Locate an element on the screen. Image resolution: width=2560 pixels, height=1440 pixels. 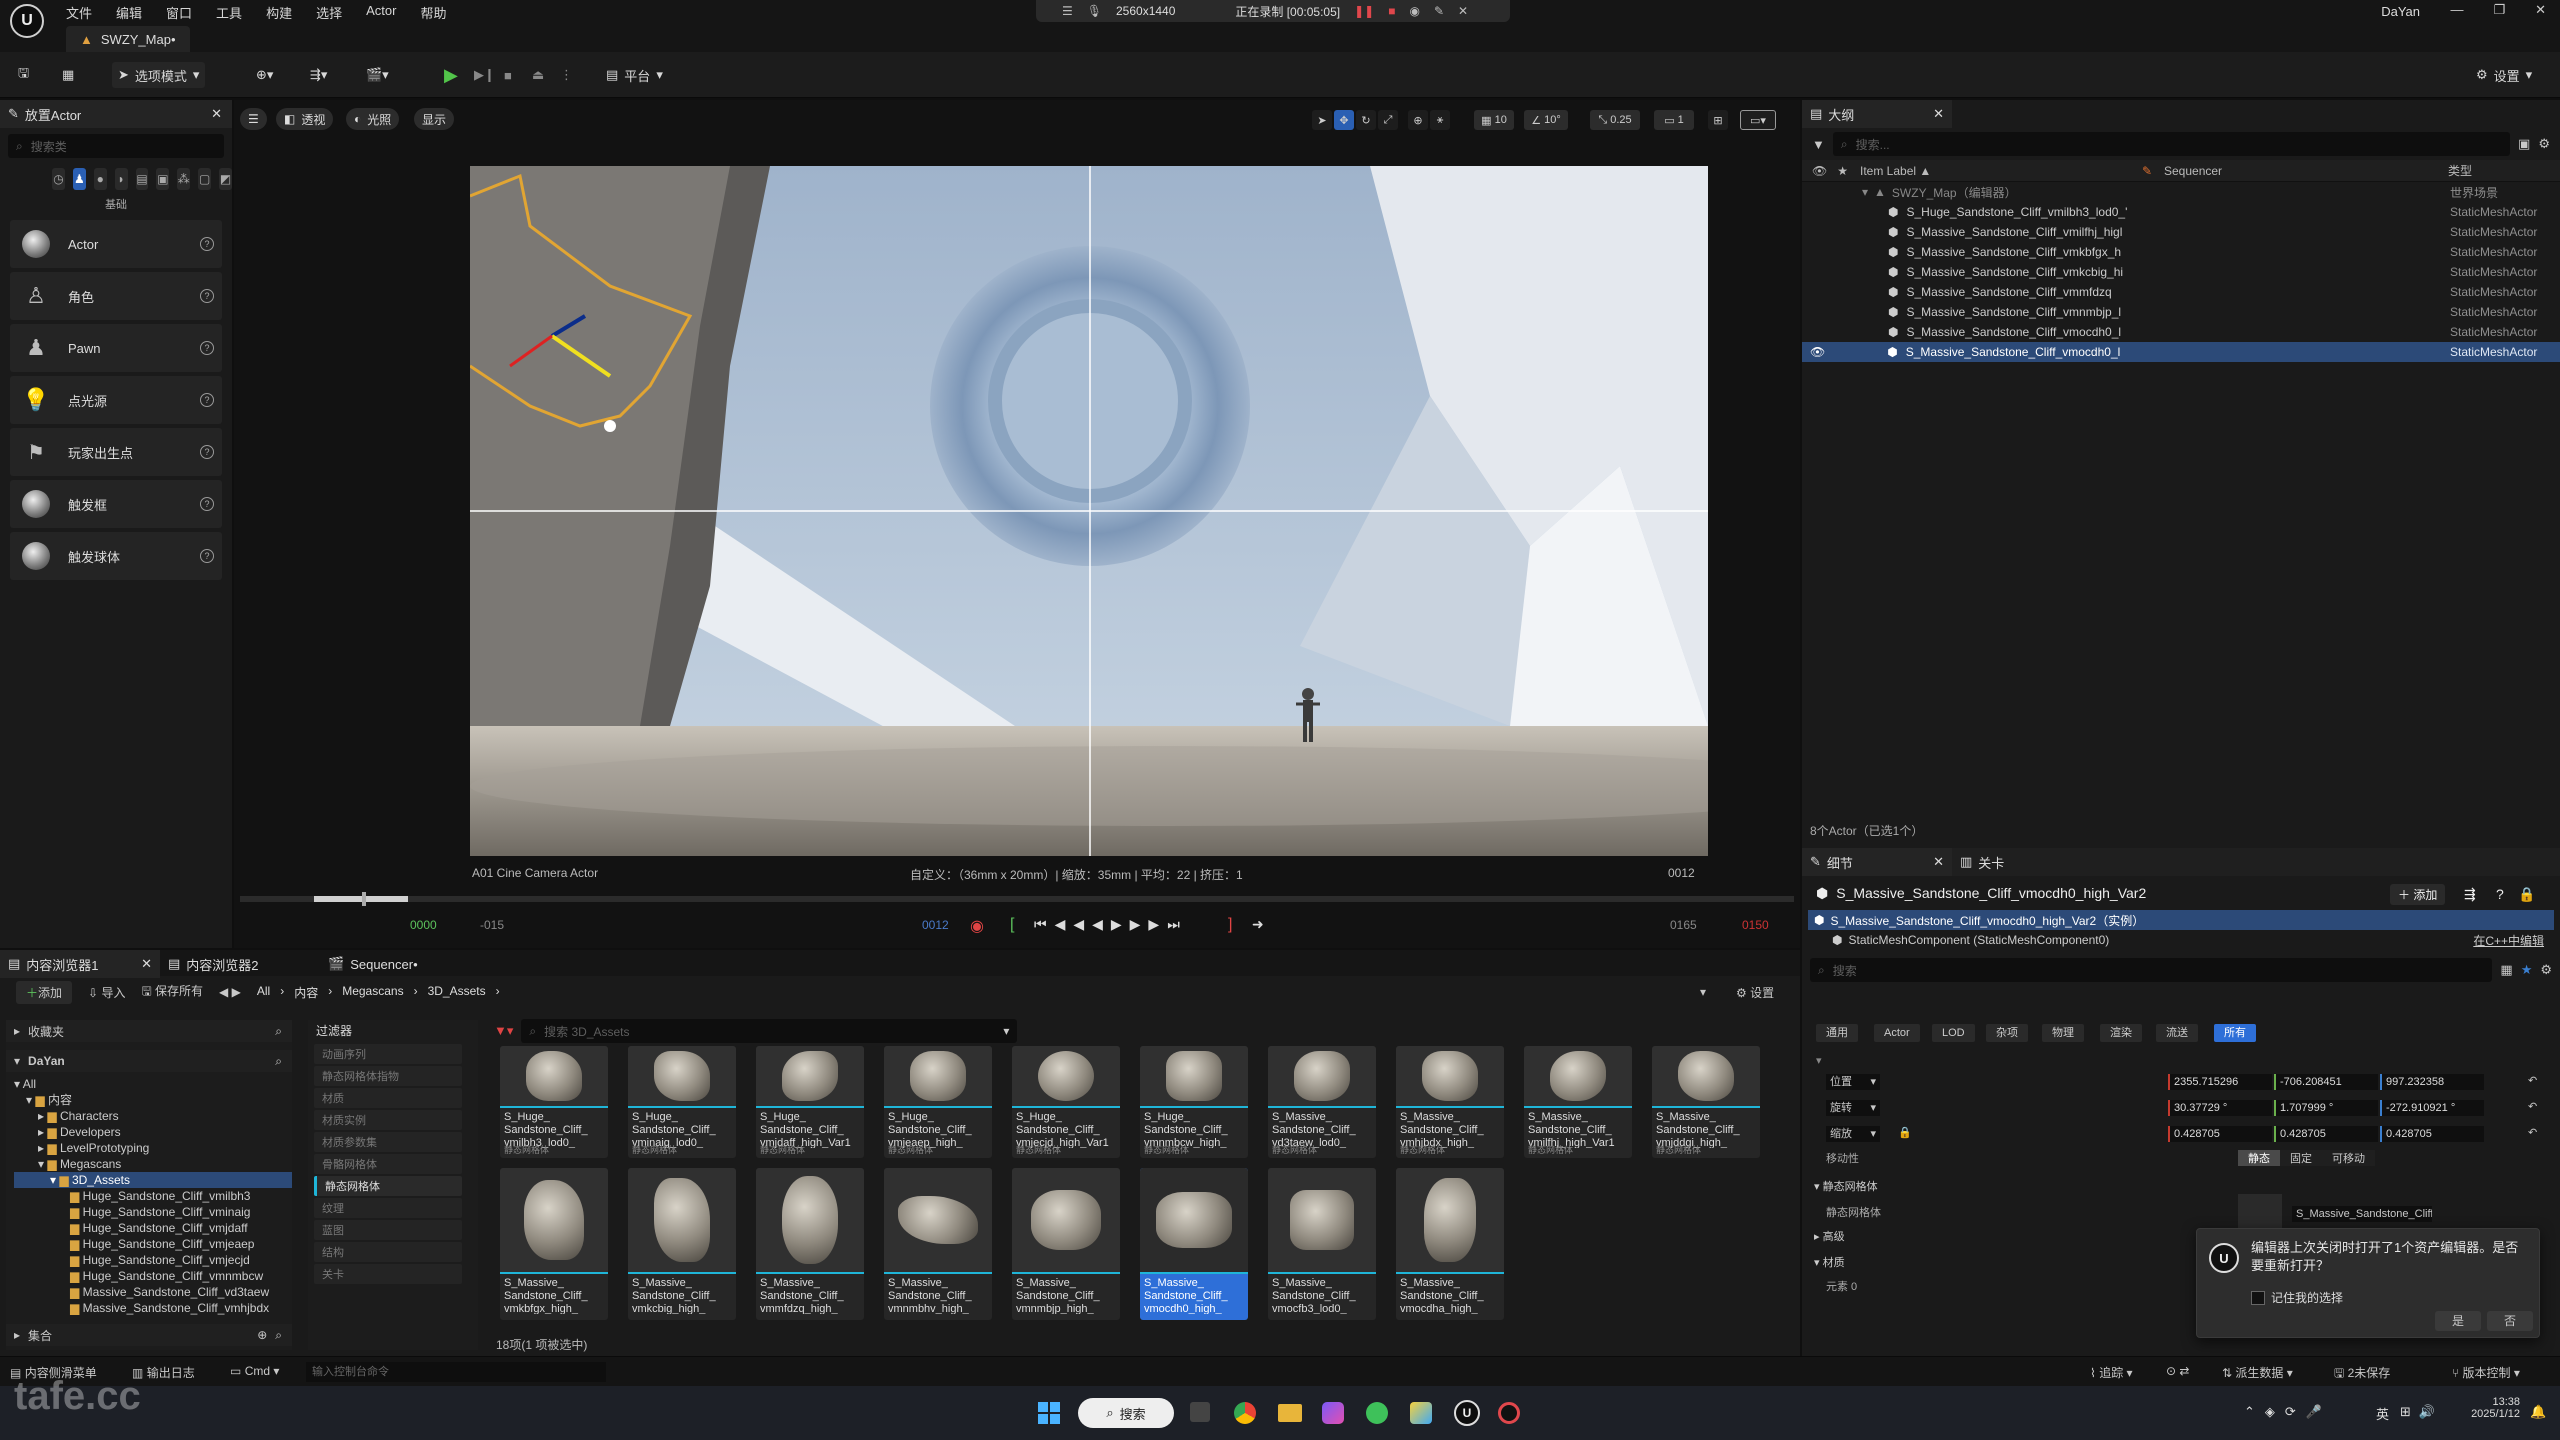
stop-play-icon: ■ is located at coordinates (508, 75).